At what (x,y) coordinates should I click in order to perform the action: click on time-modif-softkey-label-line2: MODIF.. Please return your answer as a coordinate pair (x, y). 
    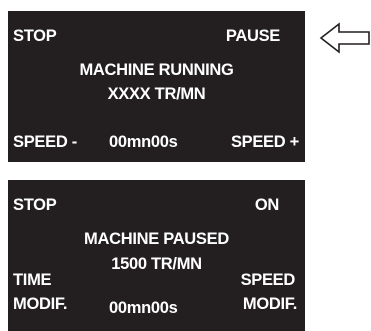
    Looking at the image, I should click on (40, 304).